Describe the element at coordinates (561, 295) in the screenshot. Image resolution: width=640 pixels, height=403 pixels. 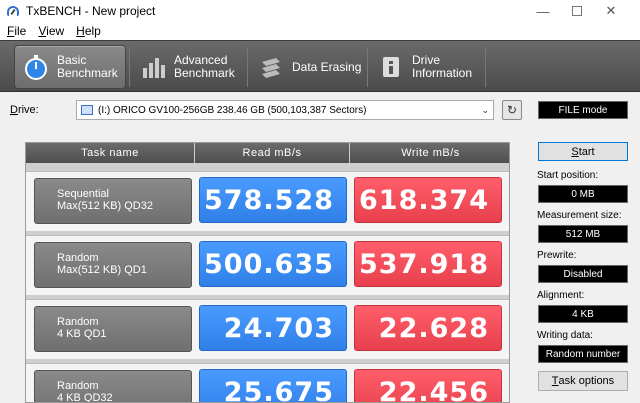
I see `alignment-label: Alignment:` at that location.